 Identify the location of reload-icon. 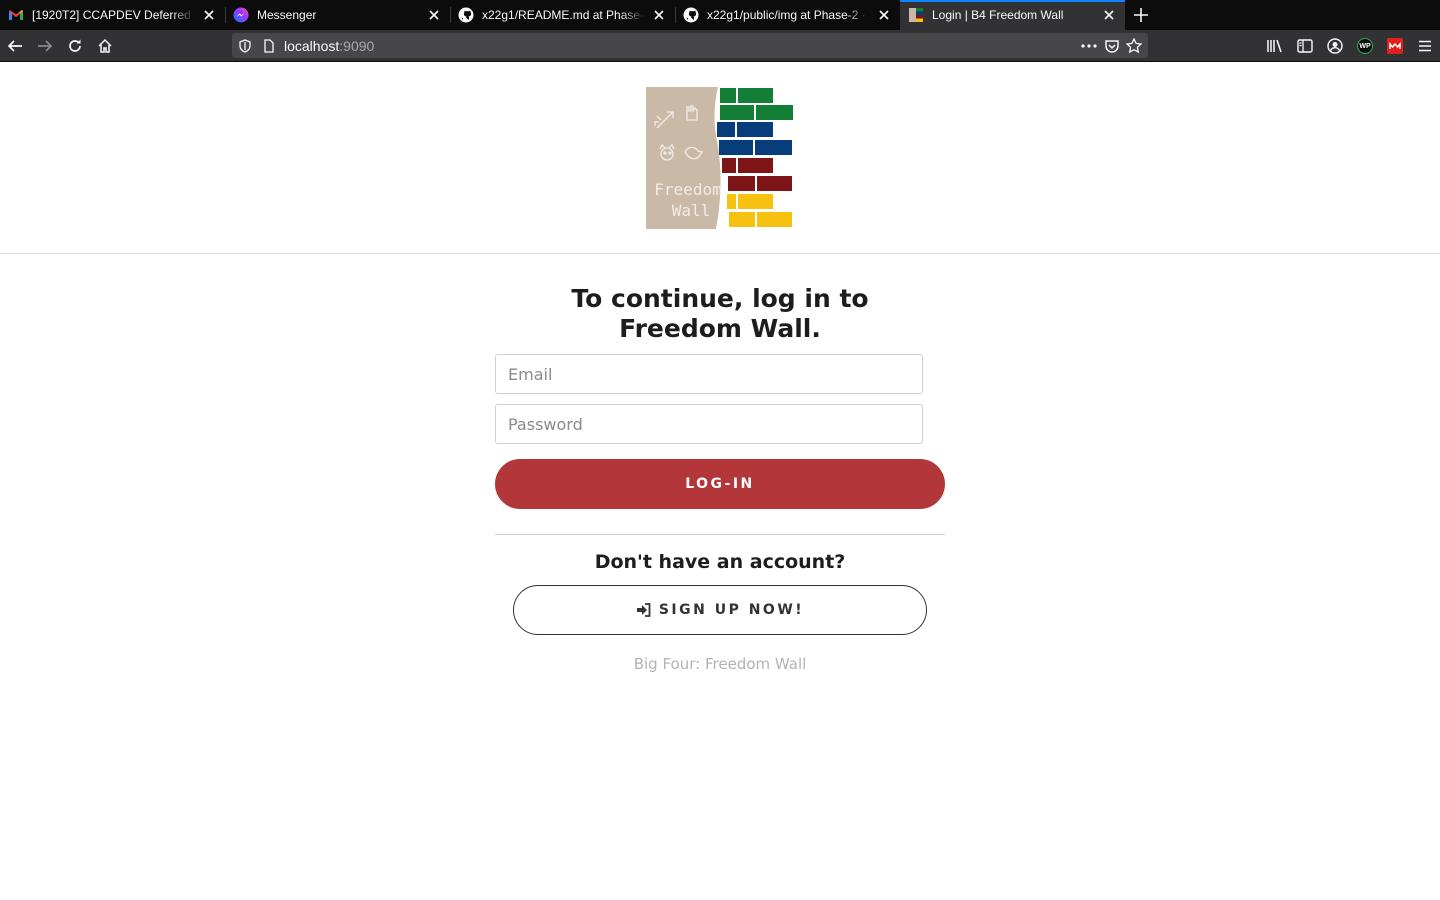
(75, 45).